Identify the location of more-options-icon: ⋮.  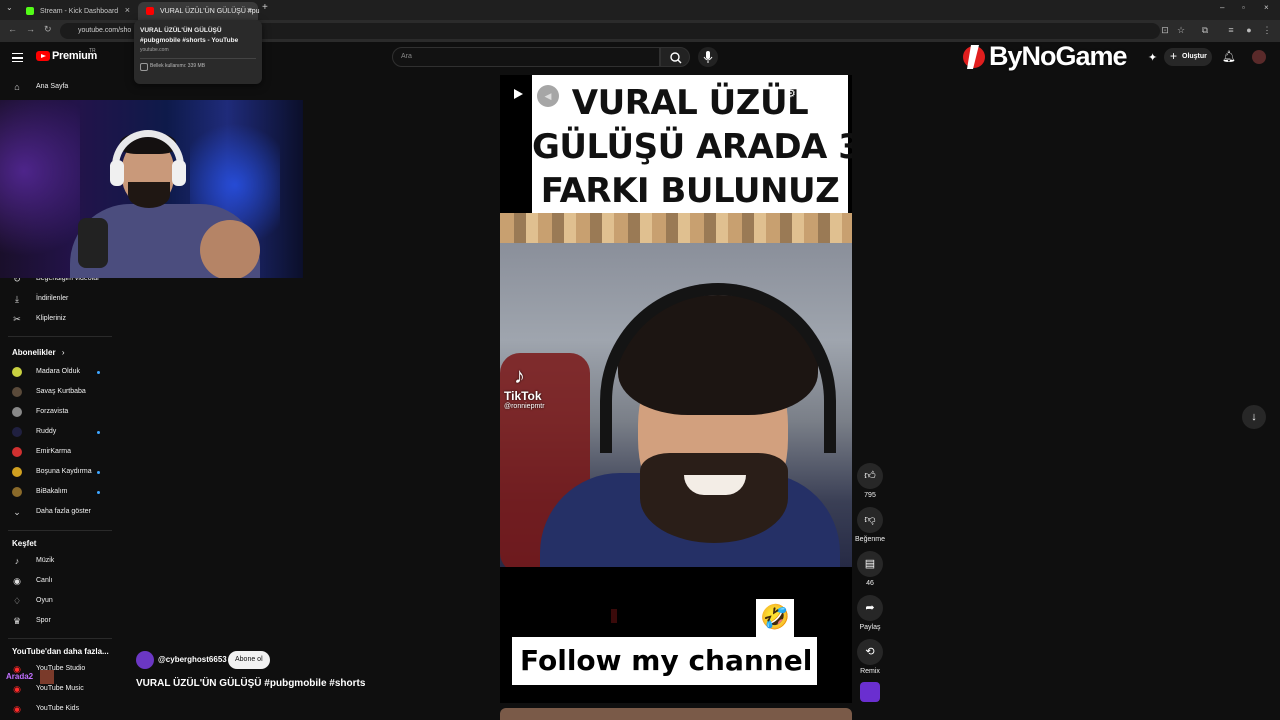
(813, 93).